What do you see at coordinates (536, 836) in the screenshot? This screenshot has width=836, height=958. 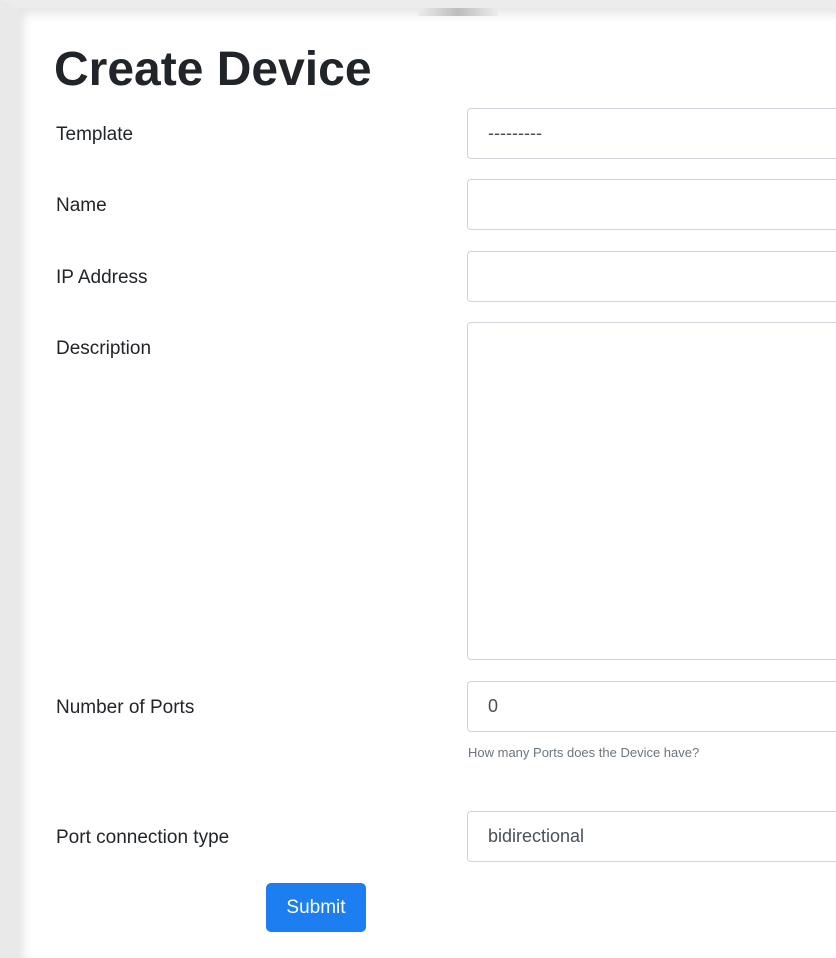 I see `port-connection-type-selected-value: bidirectional` at bounding box center [536, 836].